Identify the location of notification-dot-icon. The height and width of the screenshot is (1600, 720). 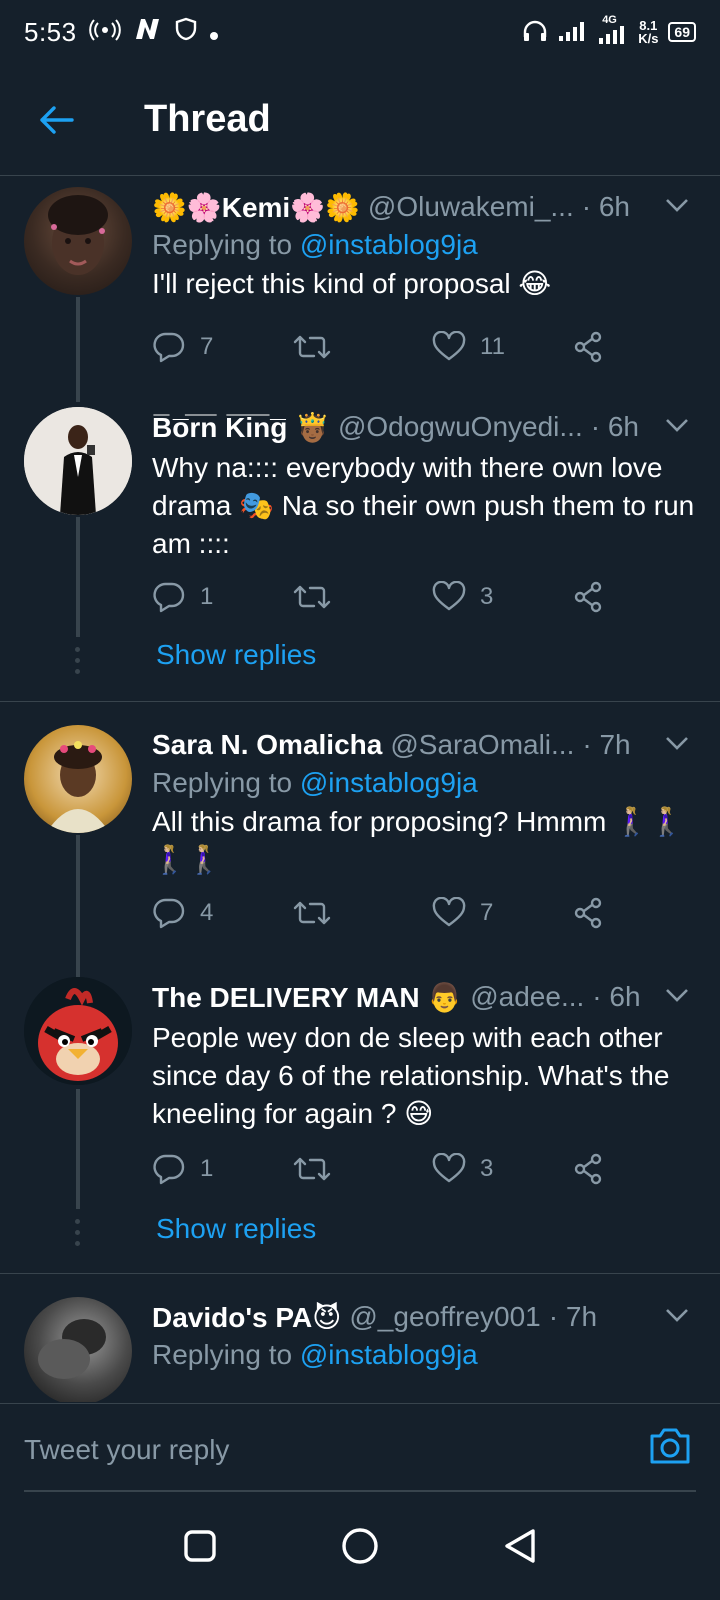
(214, 32).